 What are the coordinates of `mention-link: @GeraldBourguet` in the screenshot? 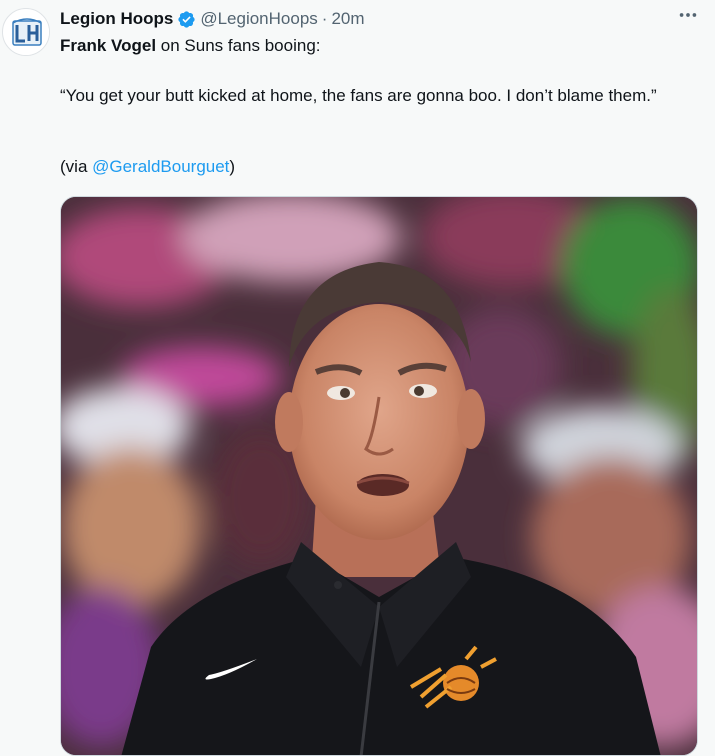 It's located at (160, 166).